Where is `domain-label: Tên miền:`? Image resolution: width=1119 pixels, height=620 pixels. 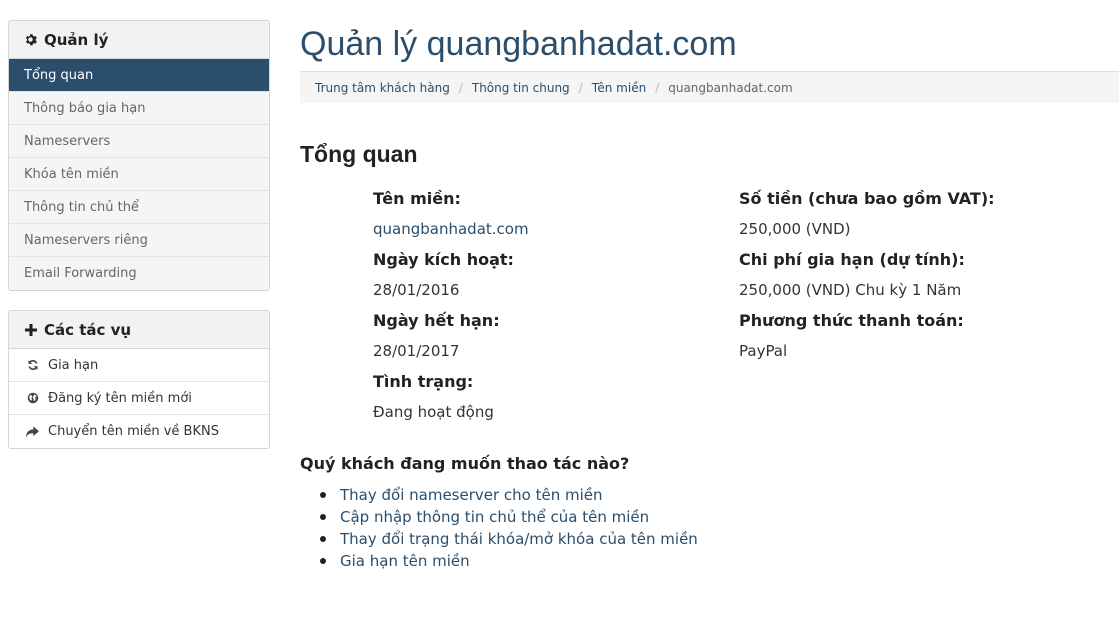
domain-label: Tên miền: is located at coordinates (417, 198).